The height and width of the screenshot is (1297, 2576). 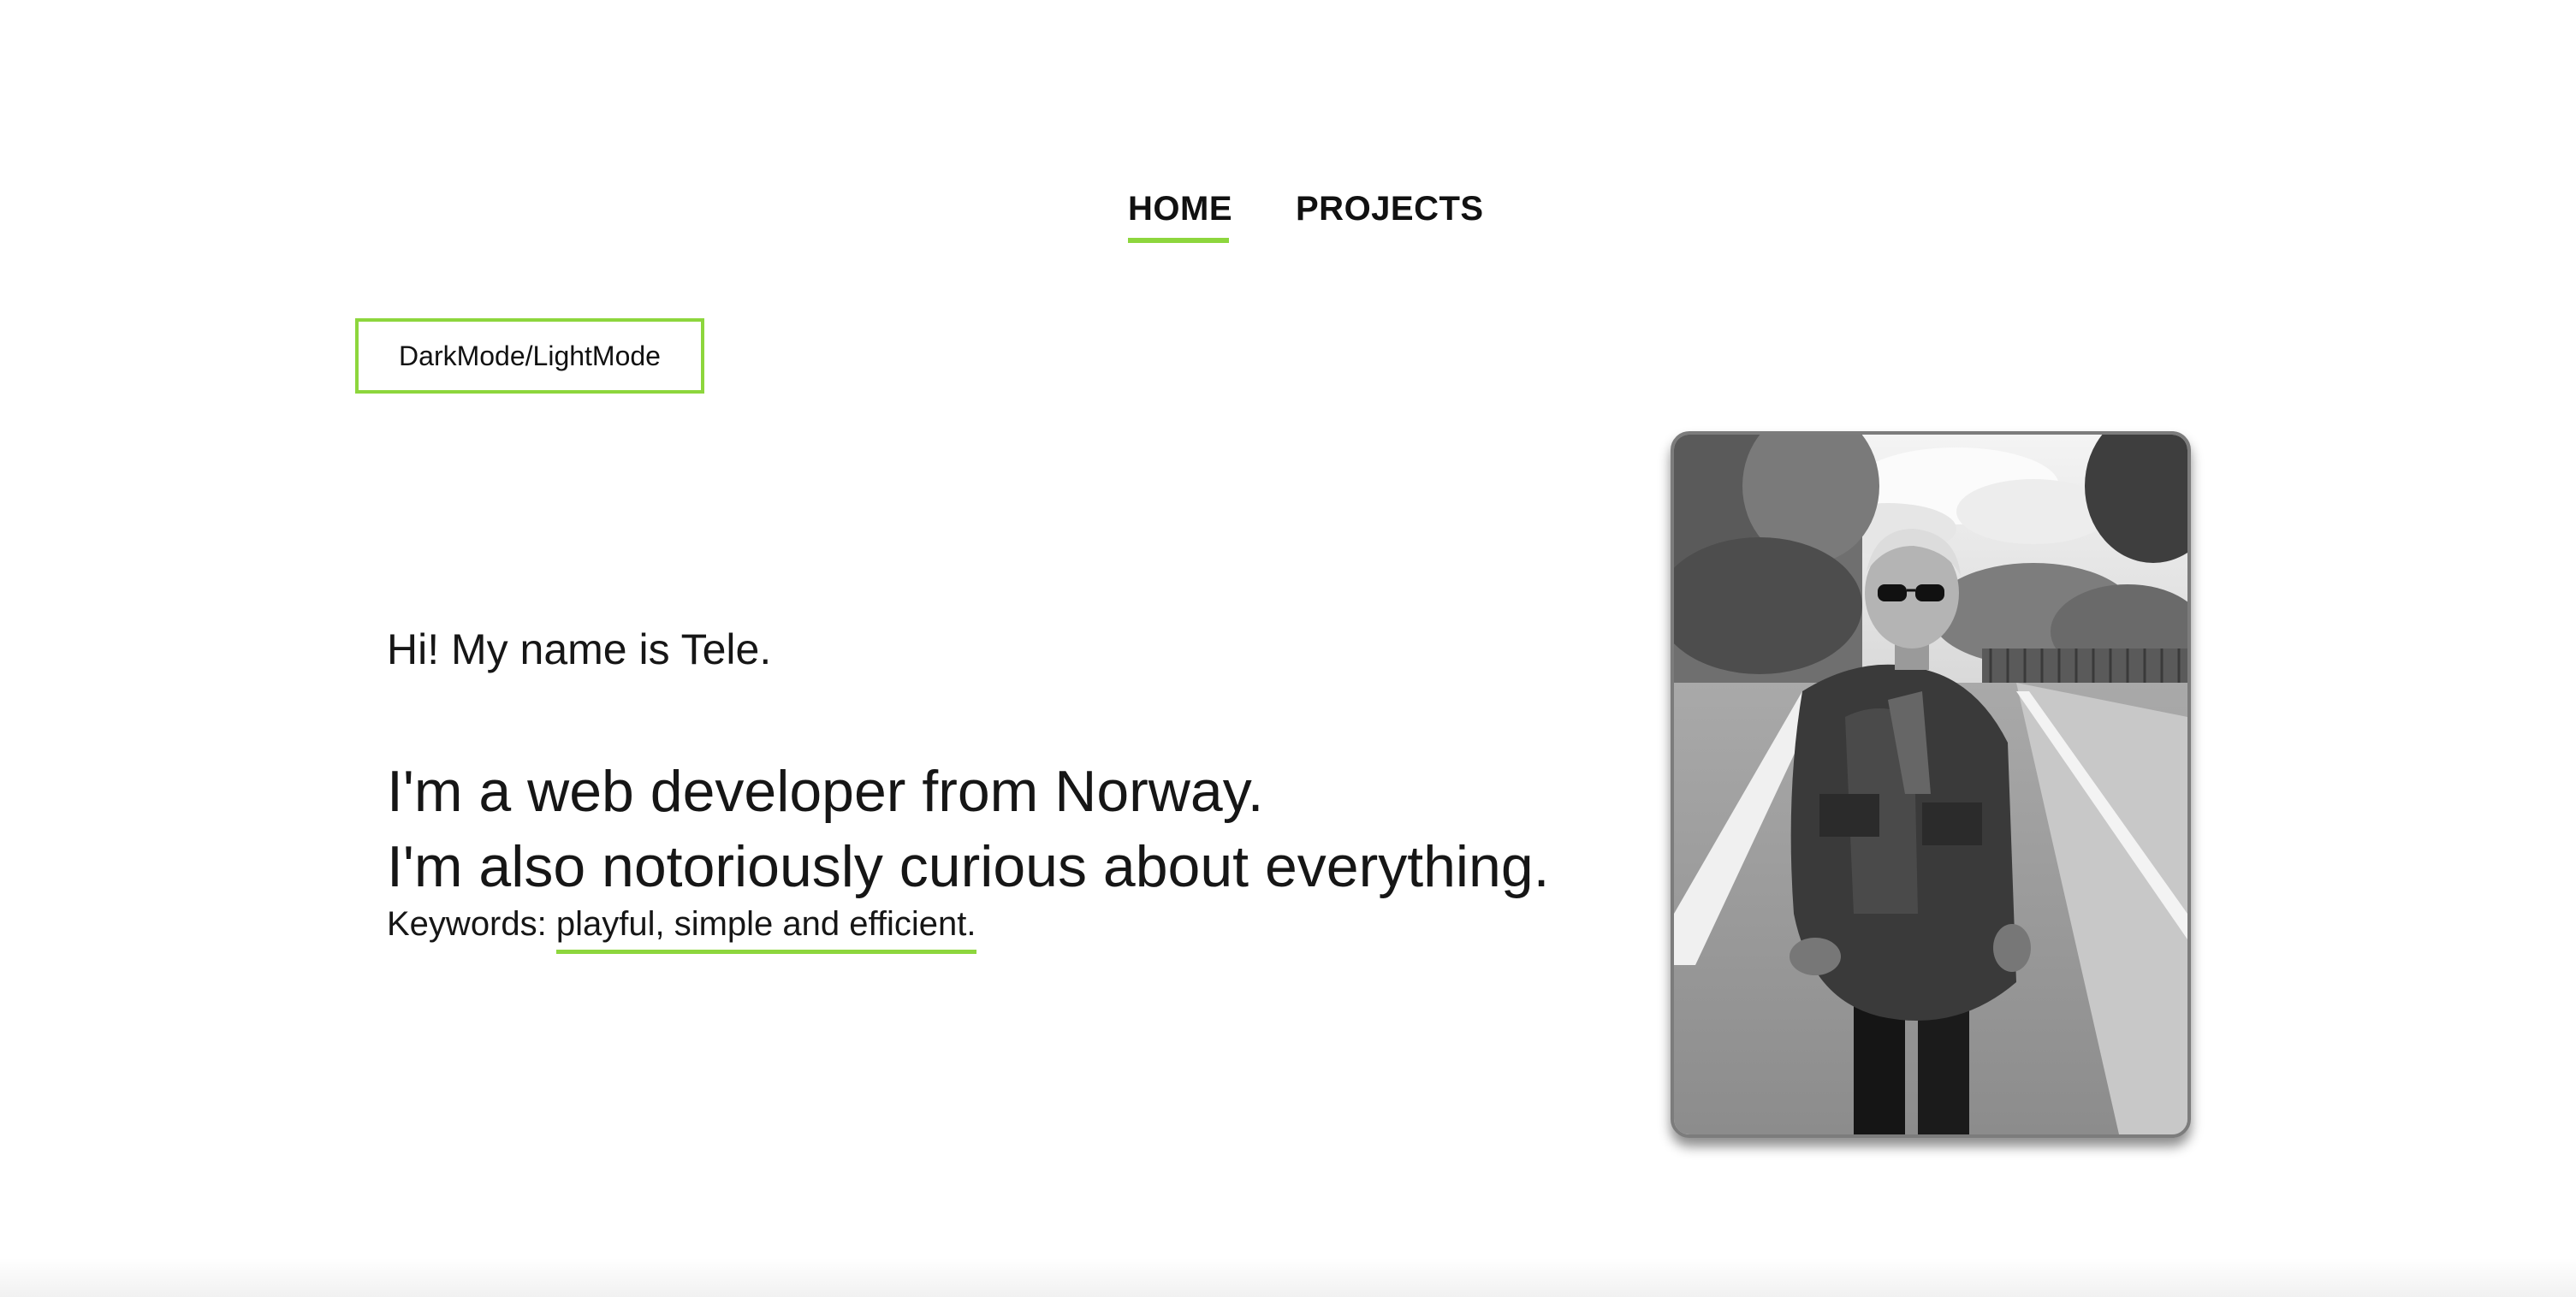 I want to click on dark-light-mode-toggle-button: DarkMode/LightMode, so click(x=529, y=356).